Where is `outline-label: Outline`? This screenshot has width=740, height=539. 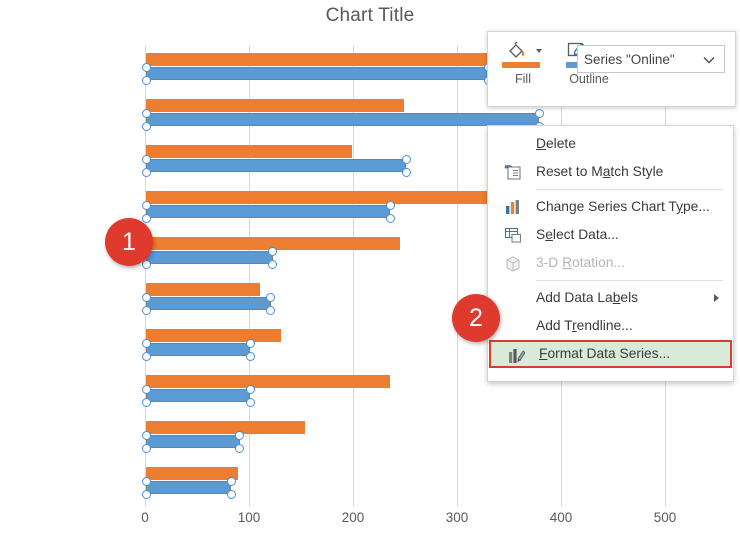
outline-label: Outline is located at coordinates (589, 79).